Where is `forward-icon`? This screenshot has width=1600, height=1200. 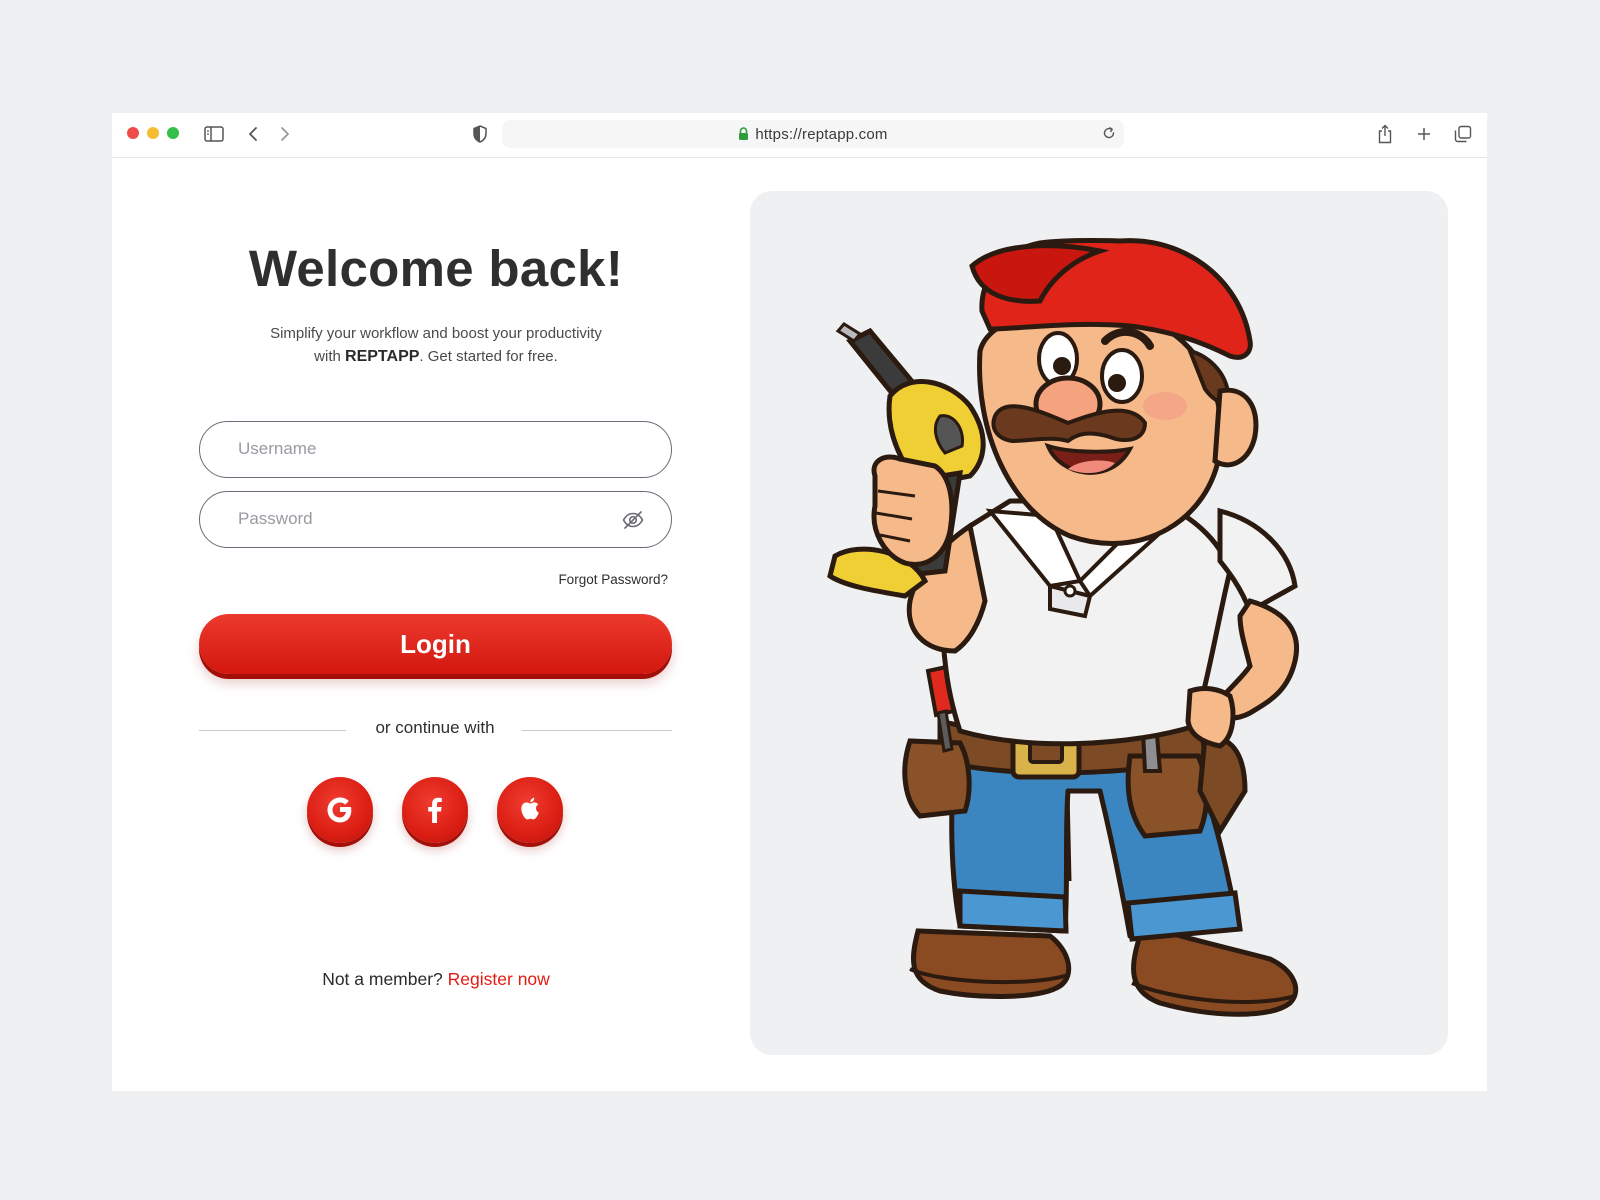 forward-icon is located at coordinates (285, 134).